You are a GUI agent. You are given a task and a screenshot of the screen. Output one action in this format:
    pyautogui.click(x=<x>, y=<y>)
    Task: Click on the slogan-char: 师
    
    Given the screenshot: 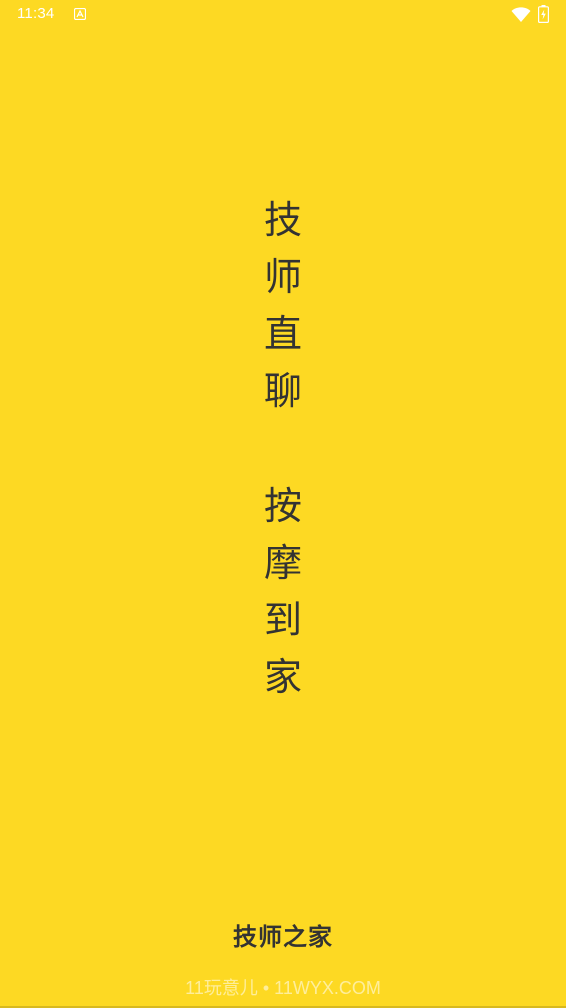 What is the action you would take?
    pyautogui.click(x=282, y=277)
    